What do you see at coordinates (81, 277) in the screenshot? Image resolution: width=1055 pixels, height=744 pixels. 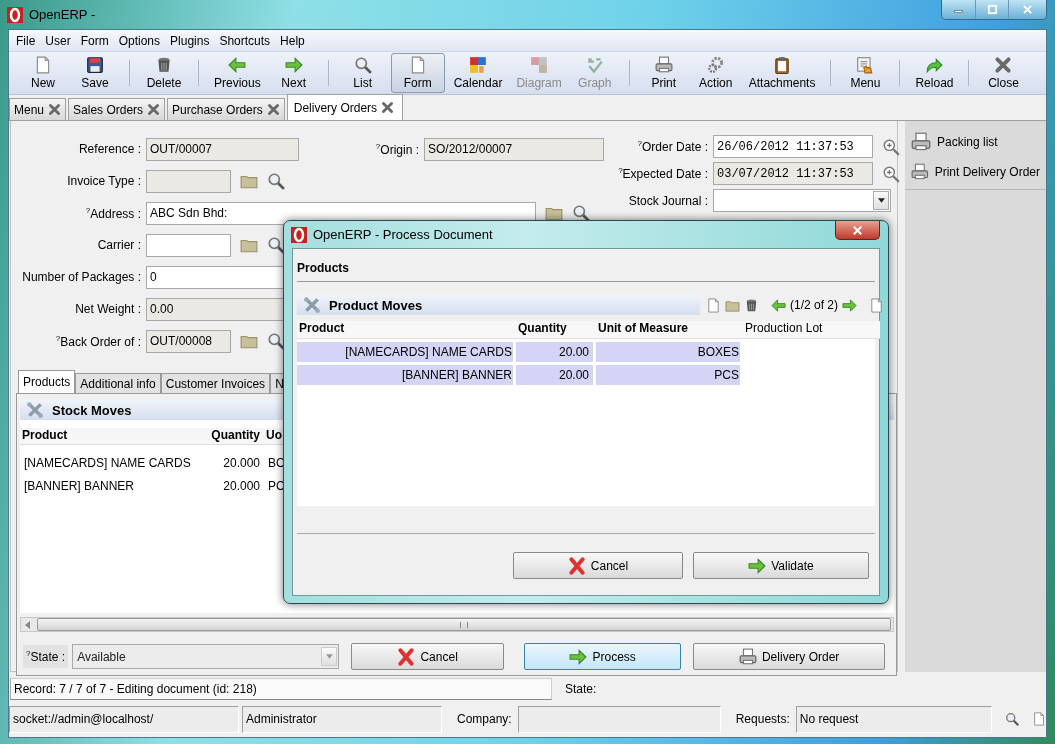 I see `field-label: Number of Packages :` at bounding box center [81, 277].